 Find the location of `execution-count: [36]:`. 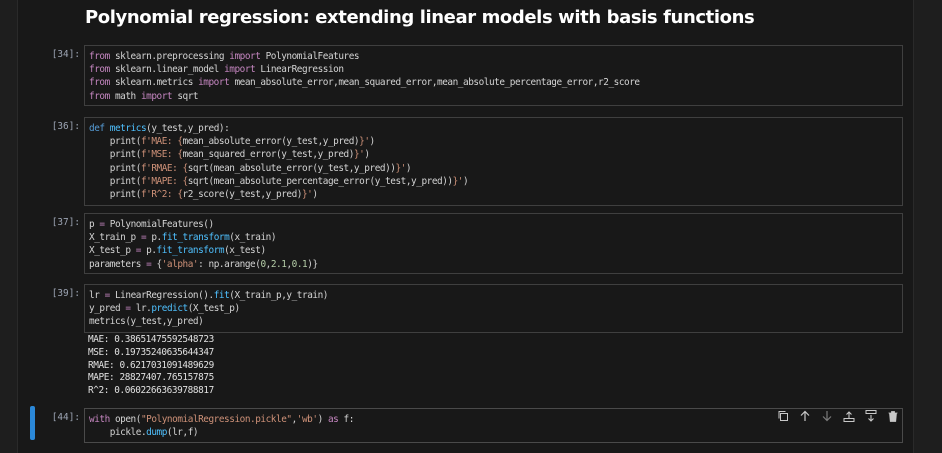

execution-count: [36]: is located at coordinates (65, 126).